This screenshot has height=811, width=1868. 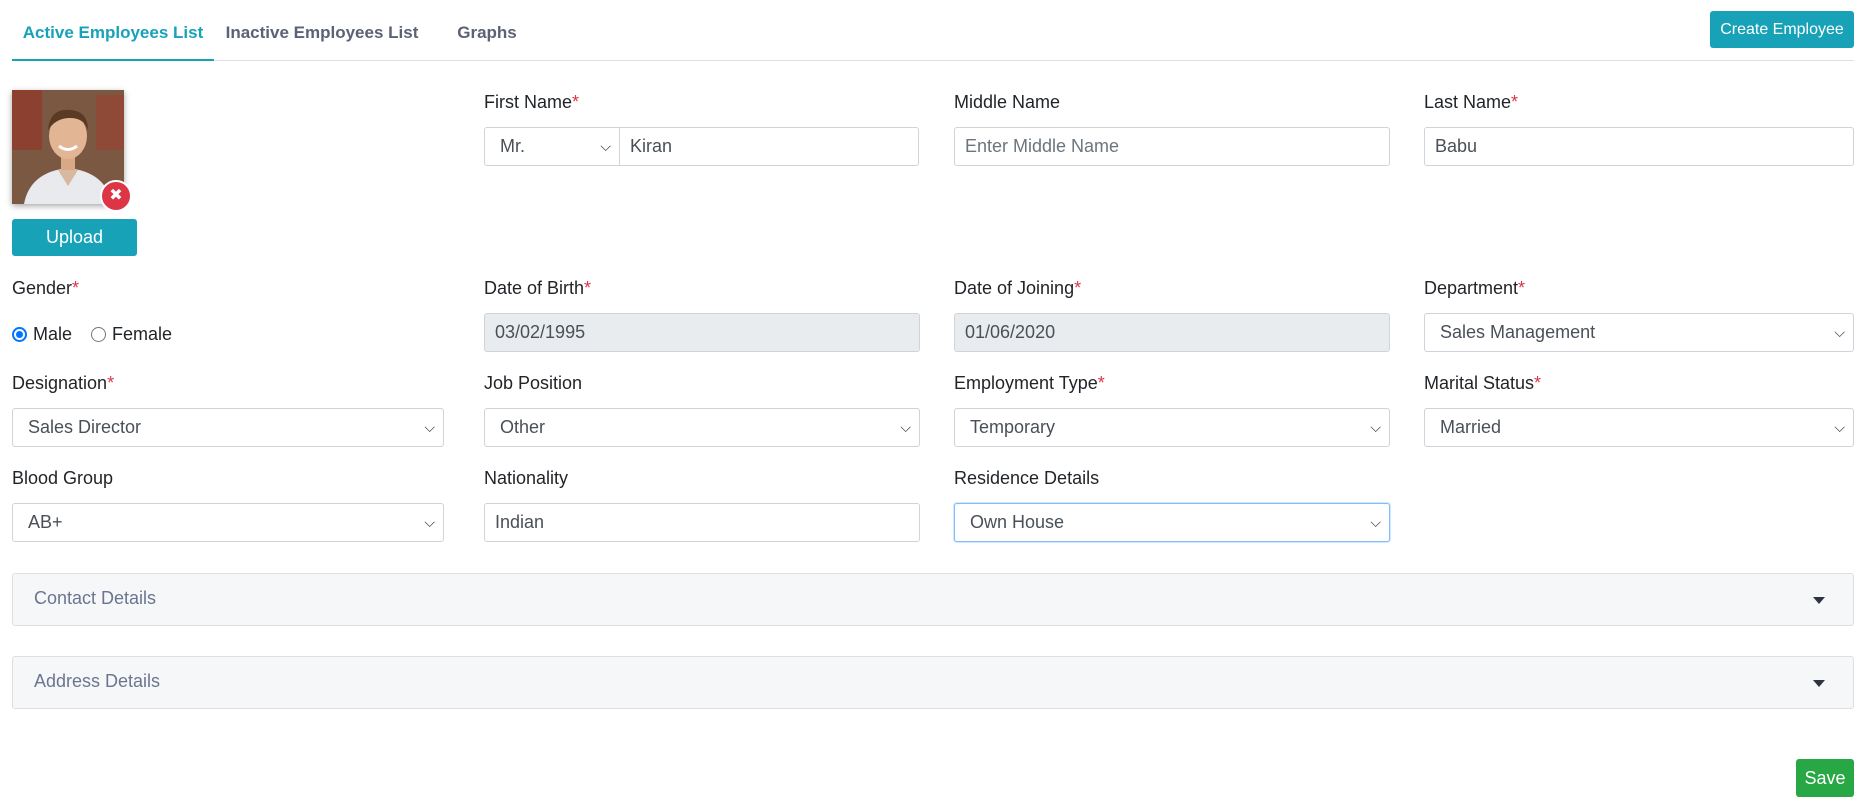 I want to click on designation-select: Sales Director ⌵, so click(x=228, y=427).